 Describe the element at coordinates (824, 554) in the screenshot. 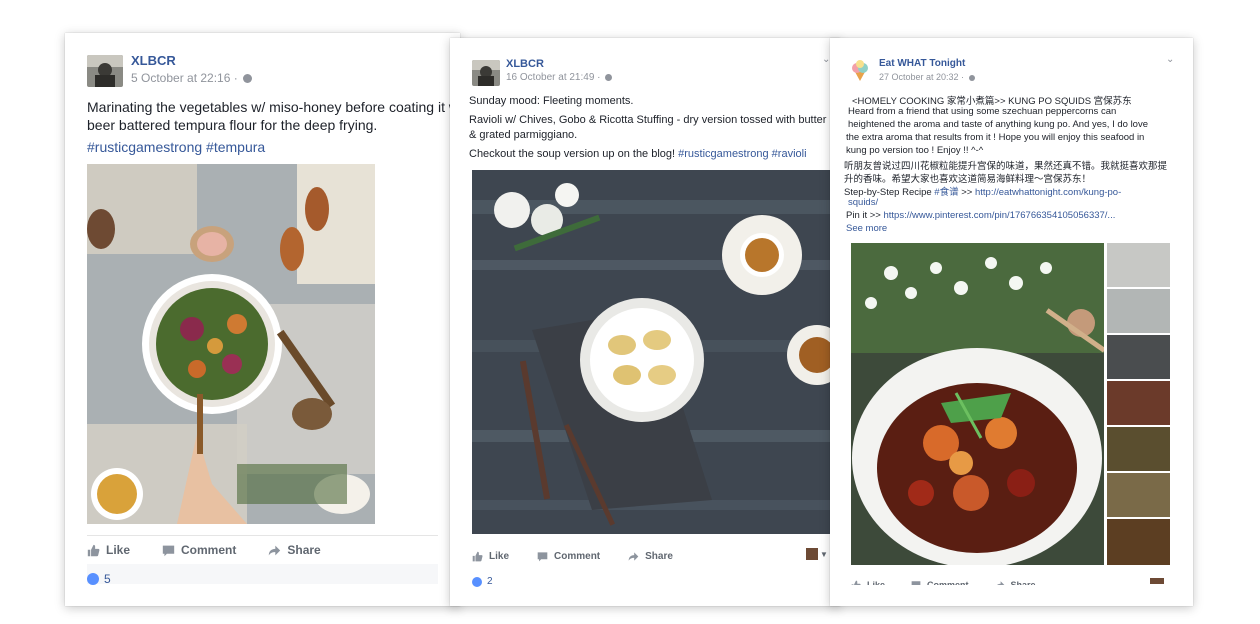

I see `caret-down-icon: ▼` at that location.